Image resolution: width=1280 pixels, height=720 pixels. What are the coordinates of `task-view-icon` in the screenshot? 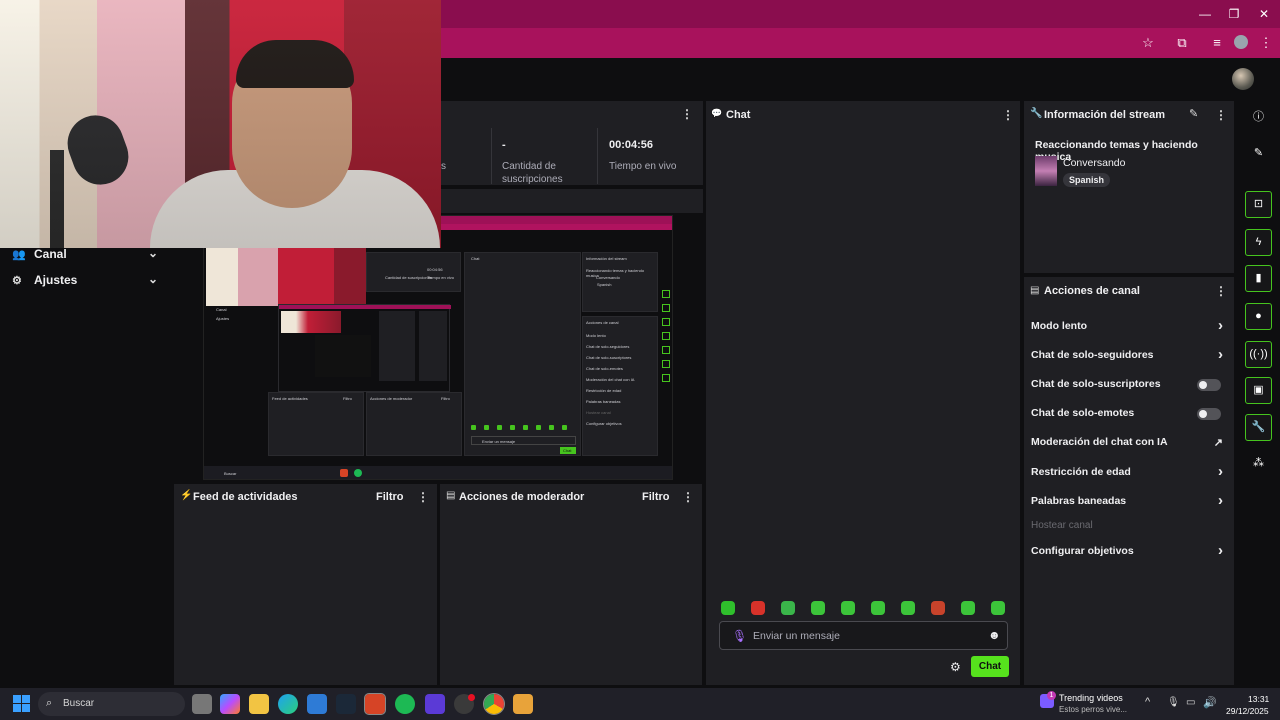 It's located at (202, 704).